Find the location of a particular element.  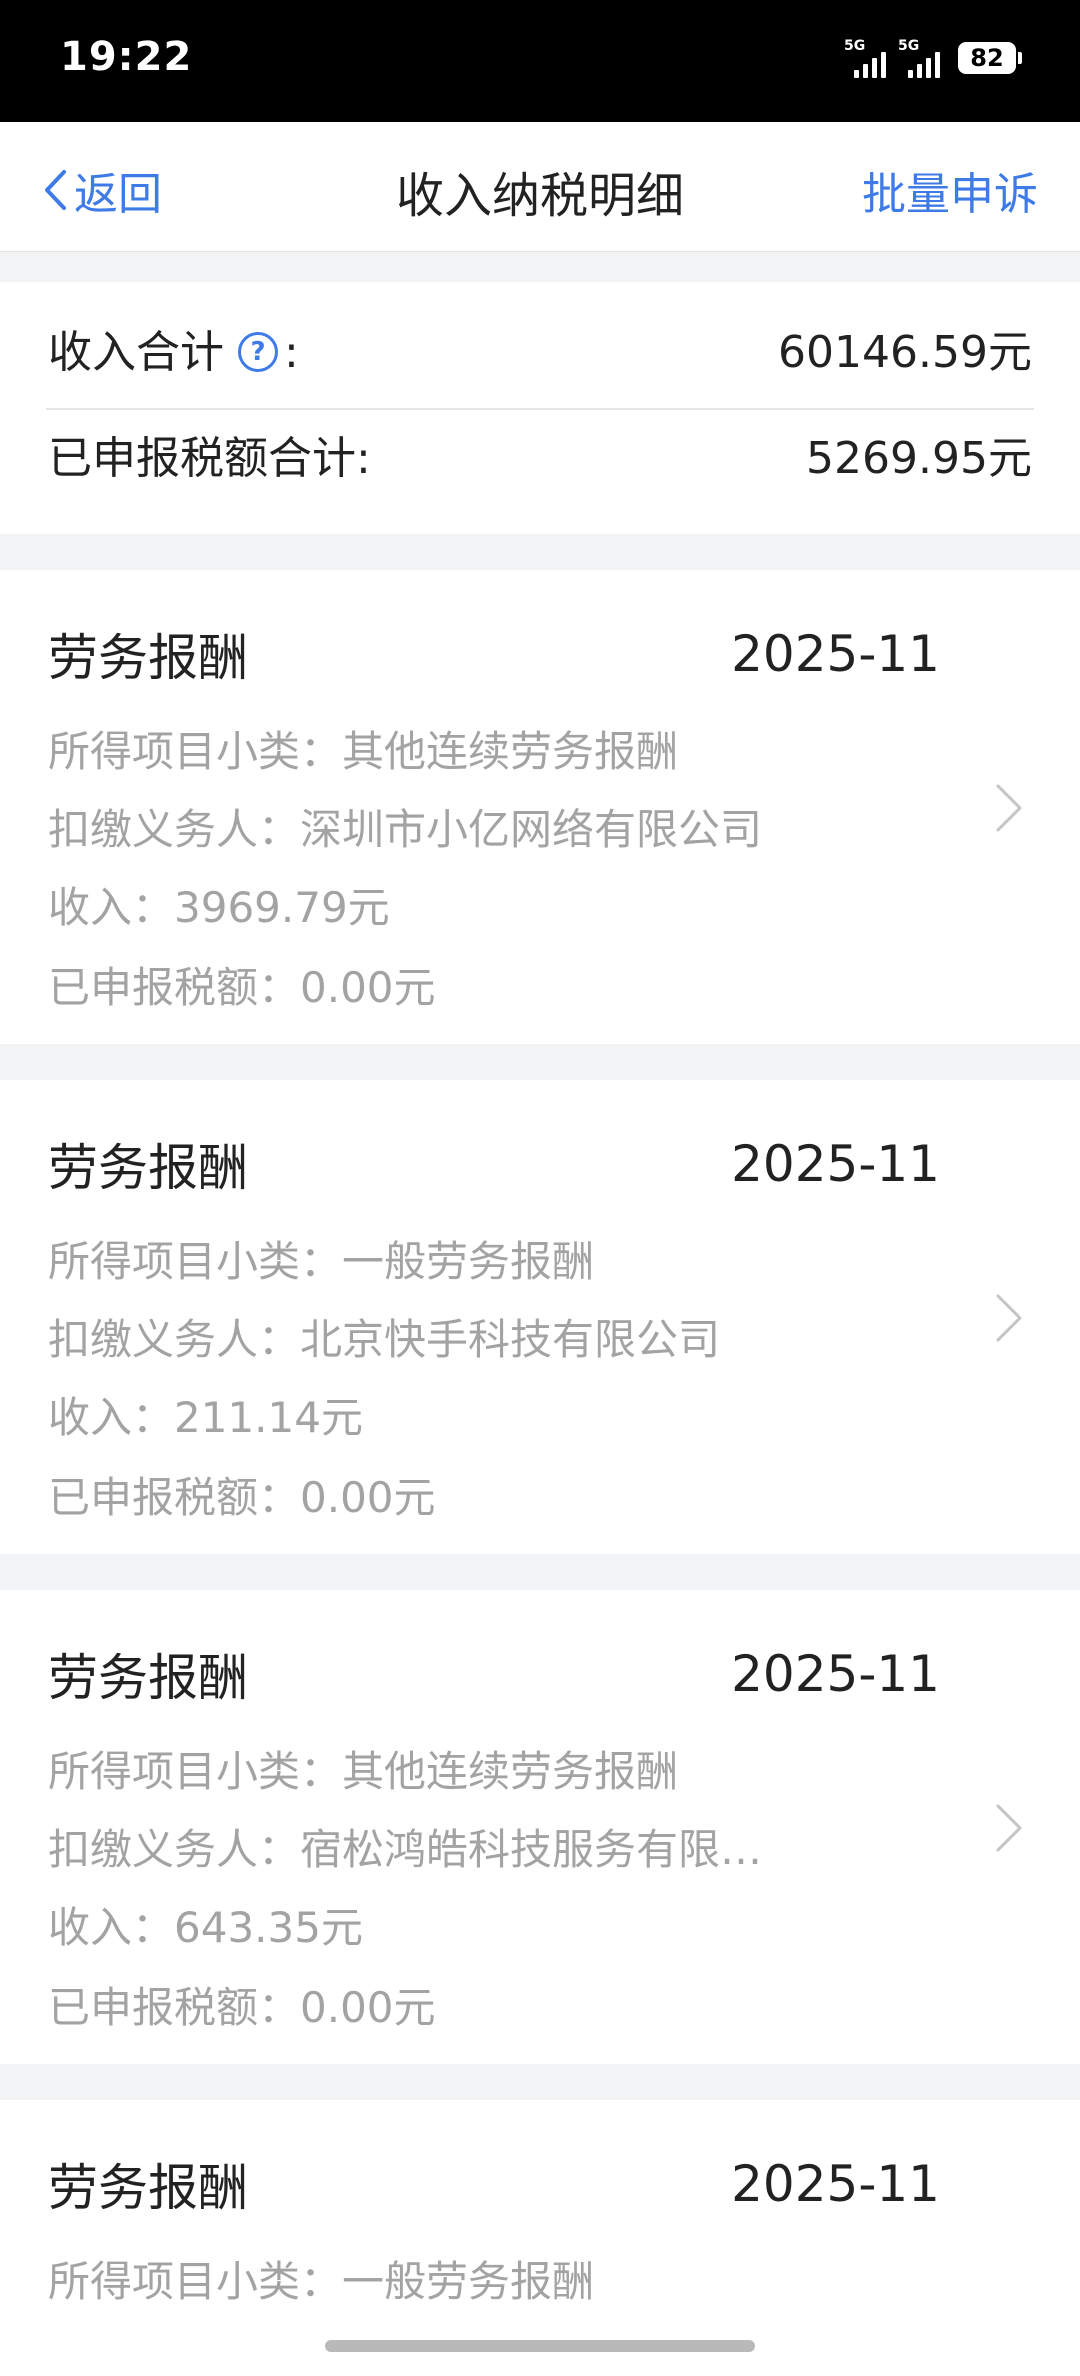

record-withholder: 扣缴义务人：深圳市小亿网络有限公司 is located at coordinates (405, 829).